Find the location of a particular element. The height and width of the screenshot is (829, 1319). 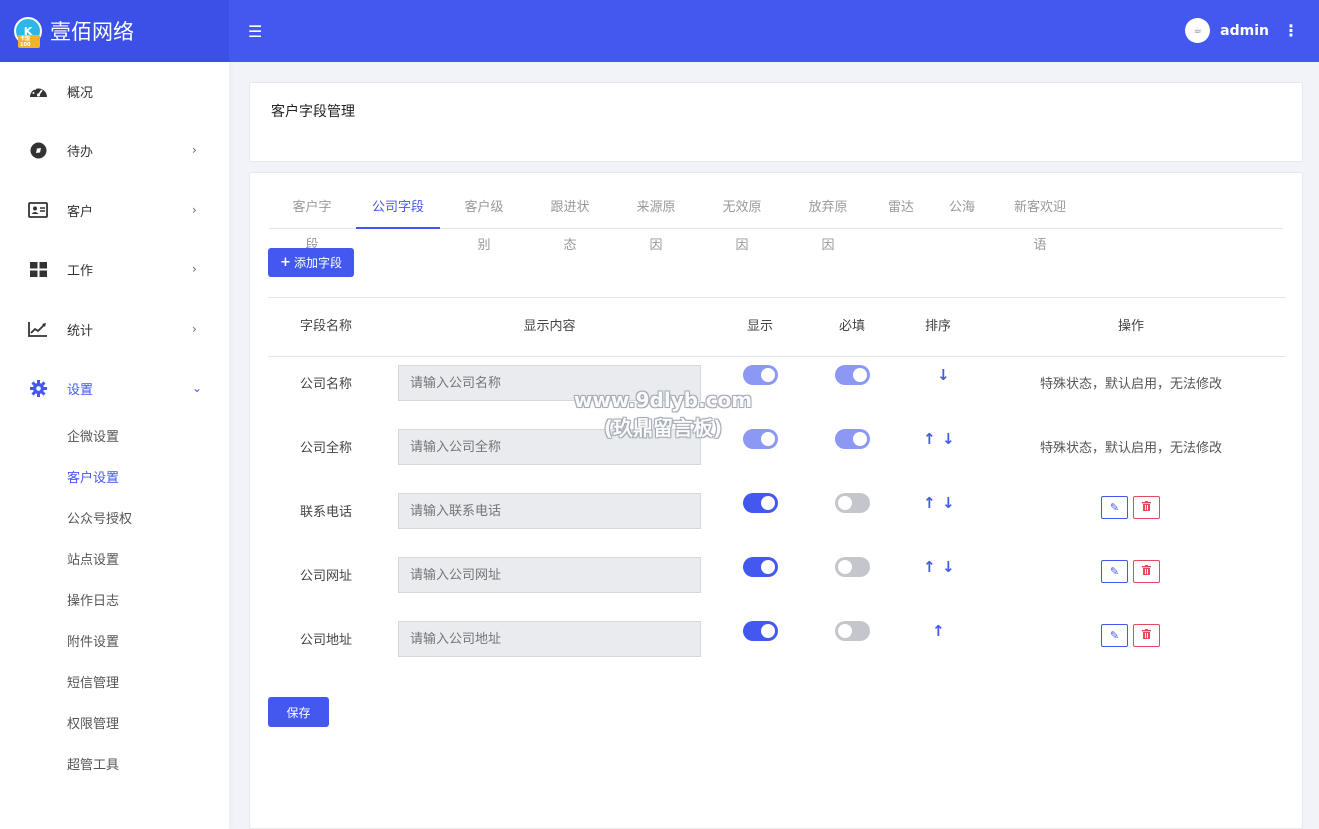

field-name: 公司地址 is located at coordinates (325, 640).